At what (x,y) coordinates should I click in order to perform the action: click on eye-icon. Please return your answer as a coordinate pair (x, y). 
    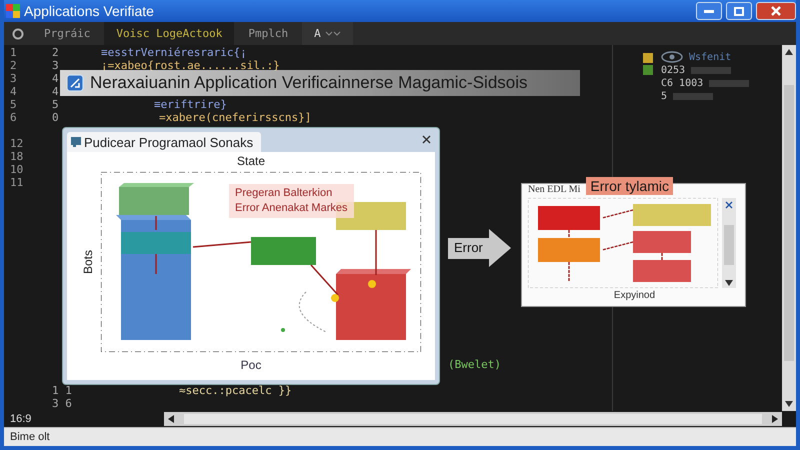
    Looking at the image, I should click on (672, 57).